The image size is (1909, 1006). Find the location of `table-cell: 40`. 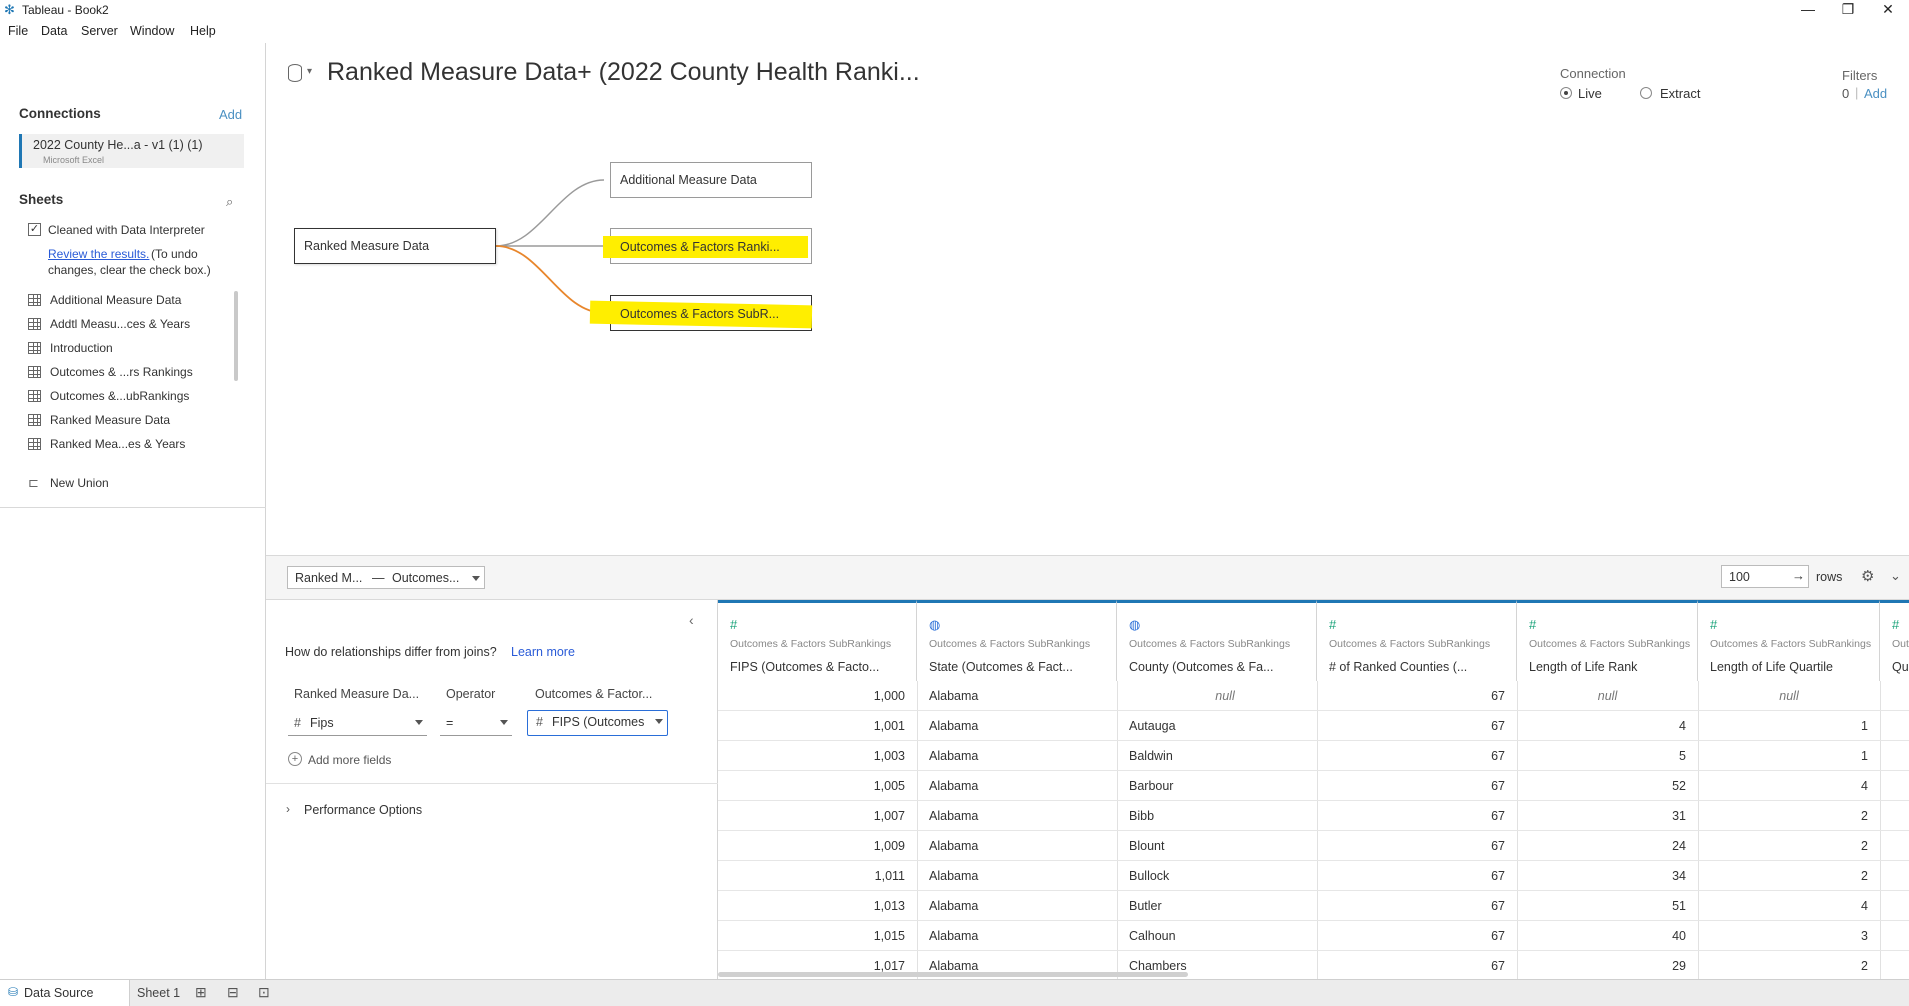

table-cell: 40 is located at coordinates (1601, 936).